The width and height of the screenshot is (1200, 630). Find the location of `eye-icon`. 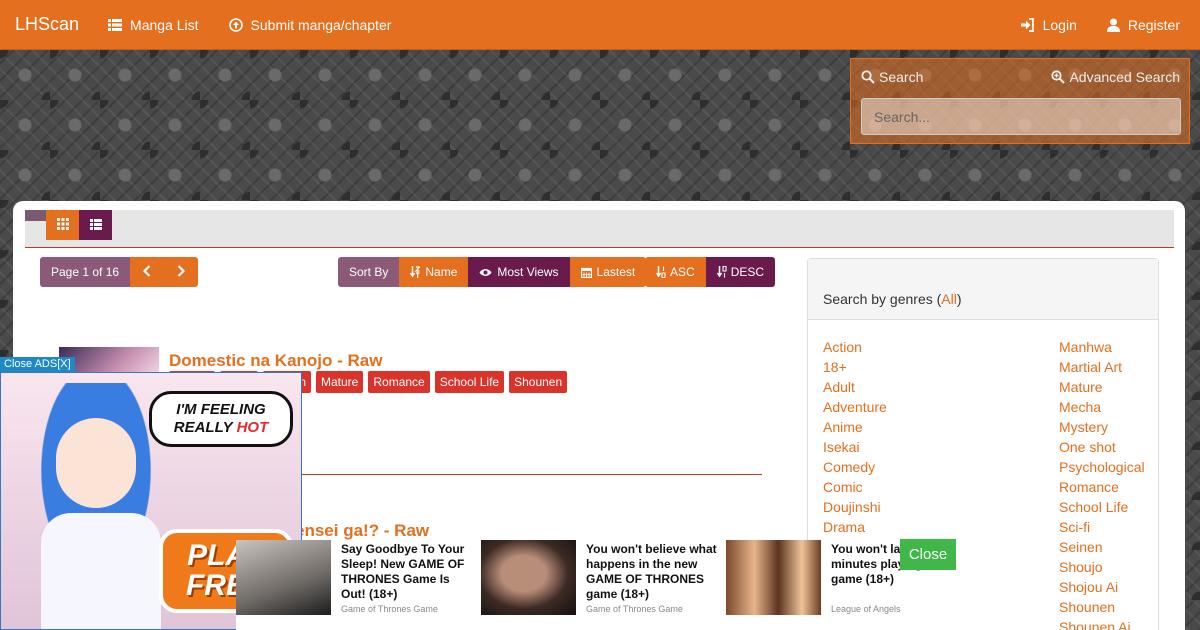

eye-icon is located at coordinates (485, 272).